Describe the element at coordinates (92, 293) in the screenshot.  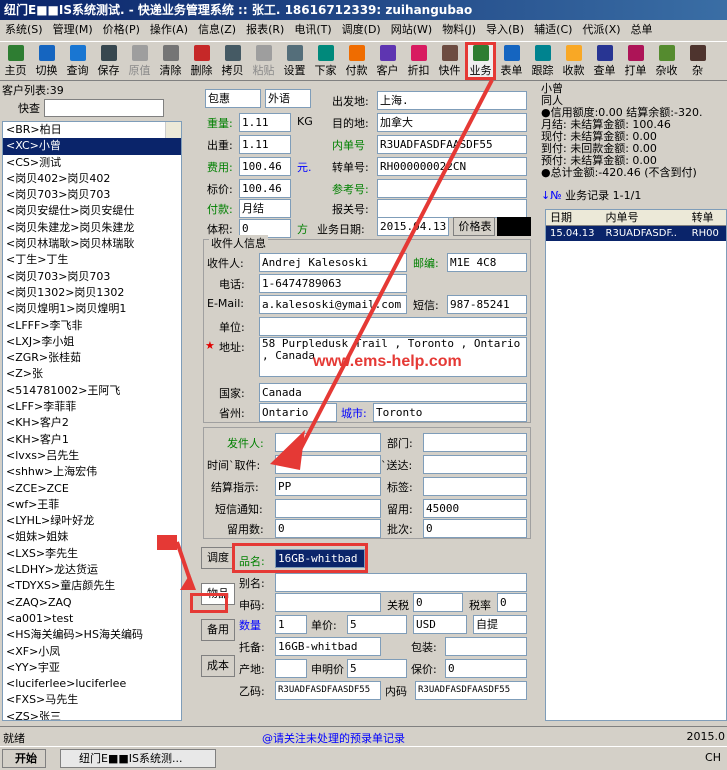
I see `list-item: <岗贝1302>岗贝1302` at that location.